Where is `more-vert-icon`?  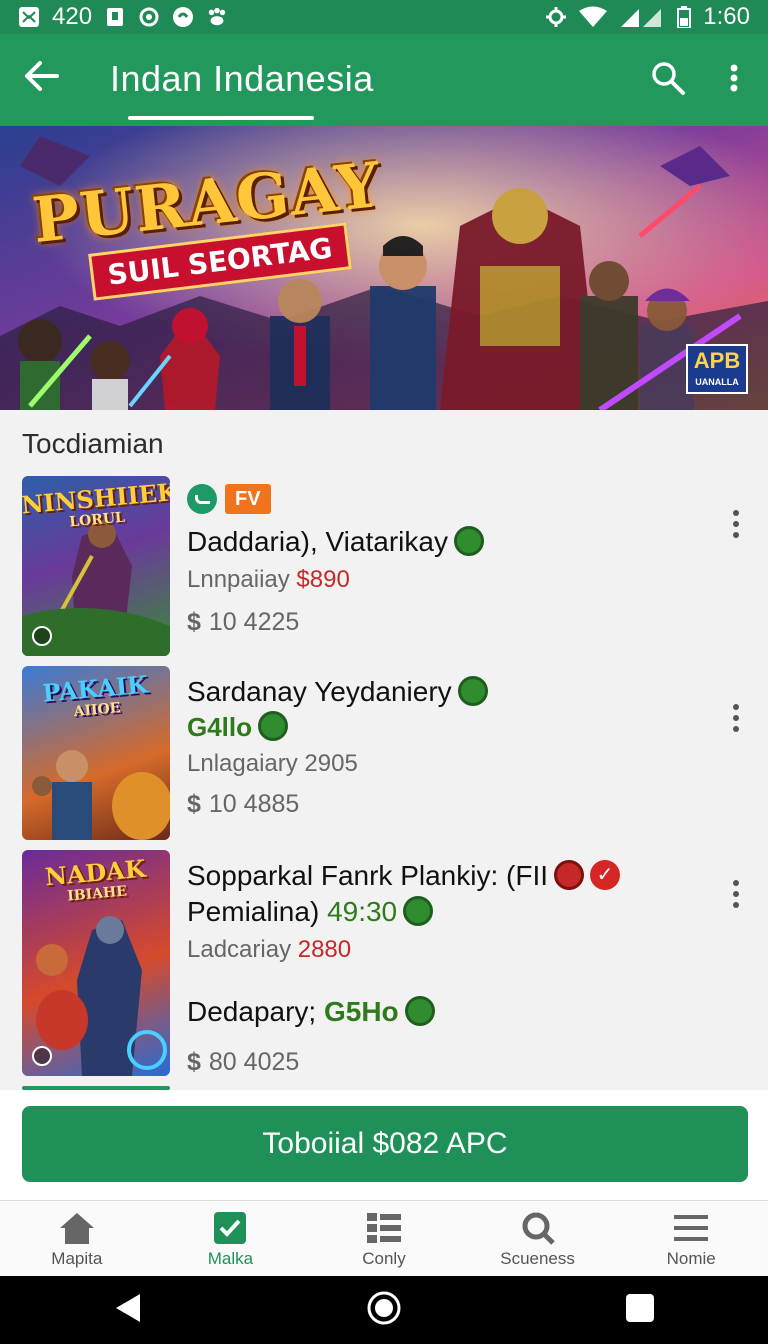
more-vert-icon is located at coordinates (734, 80).